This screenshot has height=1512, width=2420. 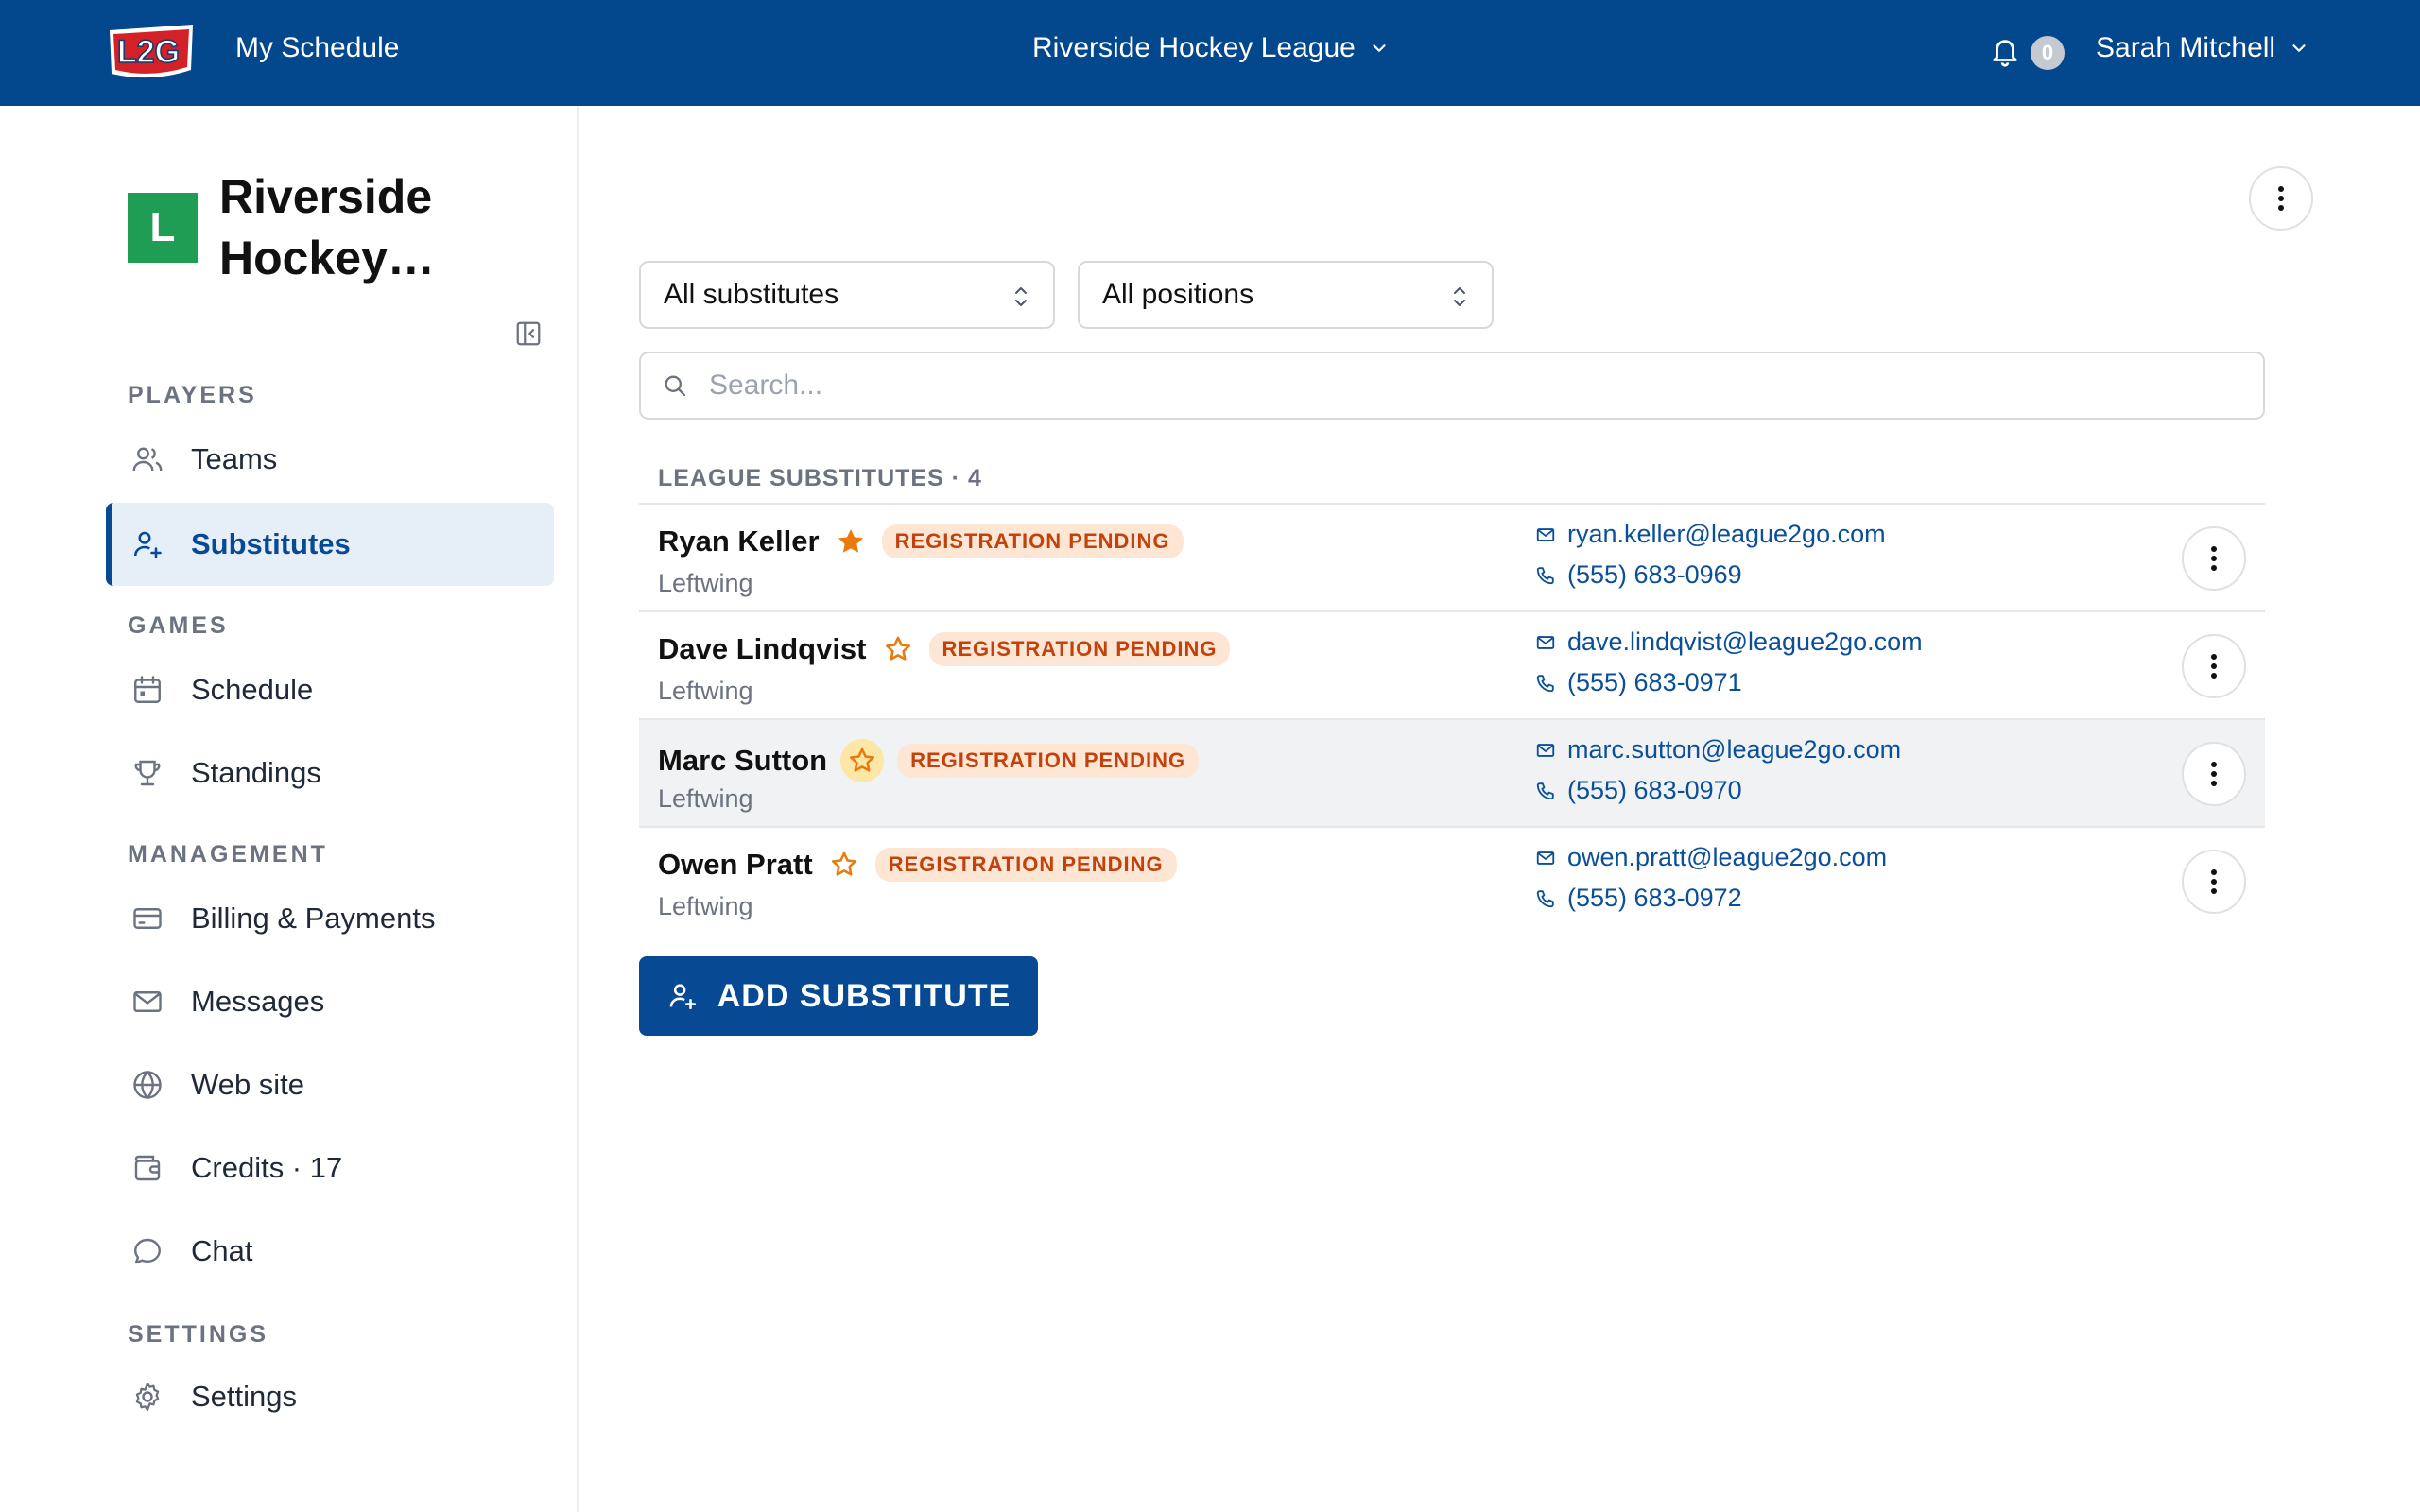 I want to click on league-switcher-label: Riverside Hockey League, so click(x=1194, y=47).